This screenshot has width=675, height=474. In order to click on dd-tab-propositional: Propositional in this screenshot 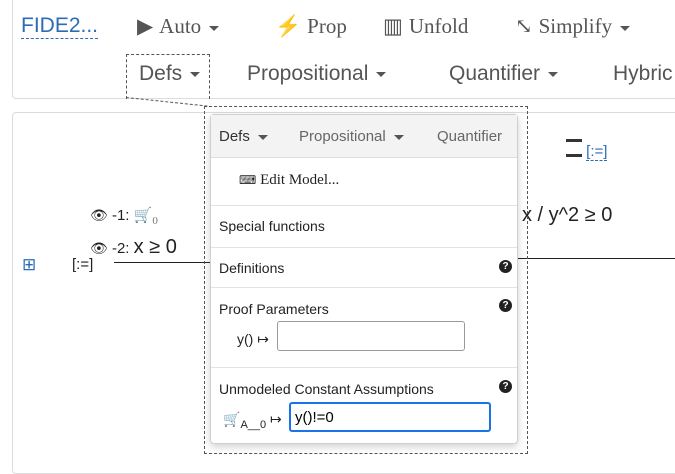, I will do `click(351, 136)`.